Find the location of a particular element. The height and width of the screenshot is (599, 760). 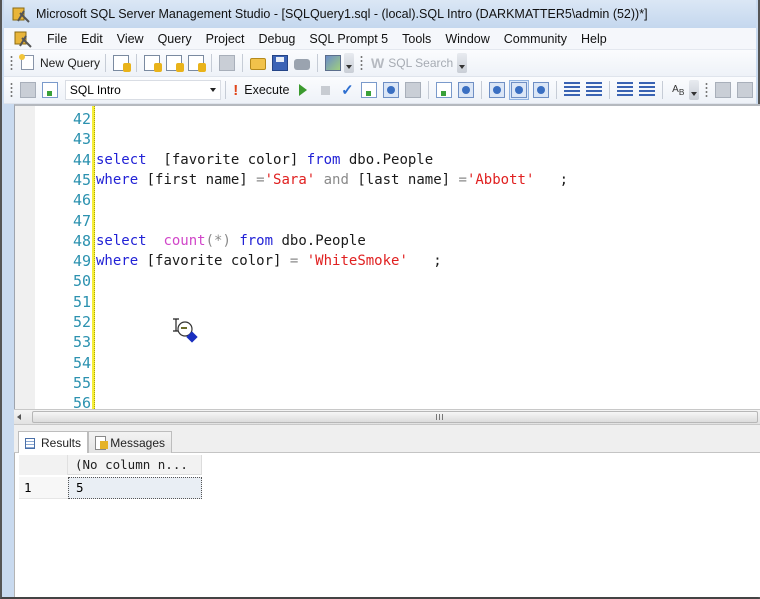

database-selected-value: SQL Intro is located at coordinates (95, 90).